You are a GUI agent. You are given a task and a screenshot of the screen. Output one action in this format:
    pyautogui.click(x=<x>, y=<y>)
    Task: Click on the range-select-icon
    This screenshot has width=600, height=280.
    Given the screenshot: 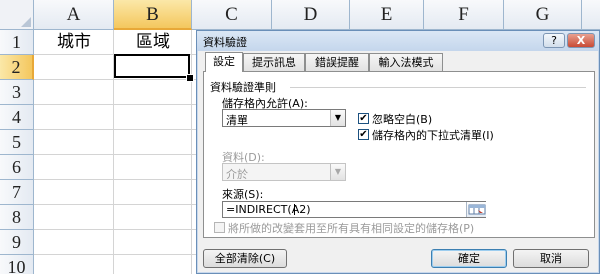 What is the action you would take?
    pyautogui.click(x=477, y=209)
    